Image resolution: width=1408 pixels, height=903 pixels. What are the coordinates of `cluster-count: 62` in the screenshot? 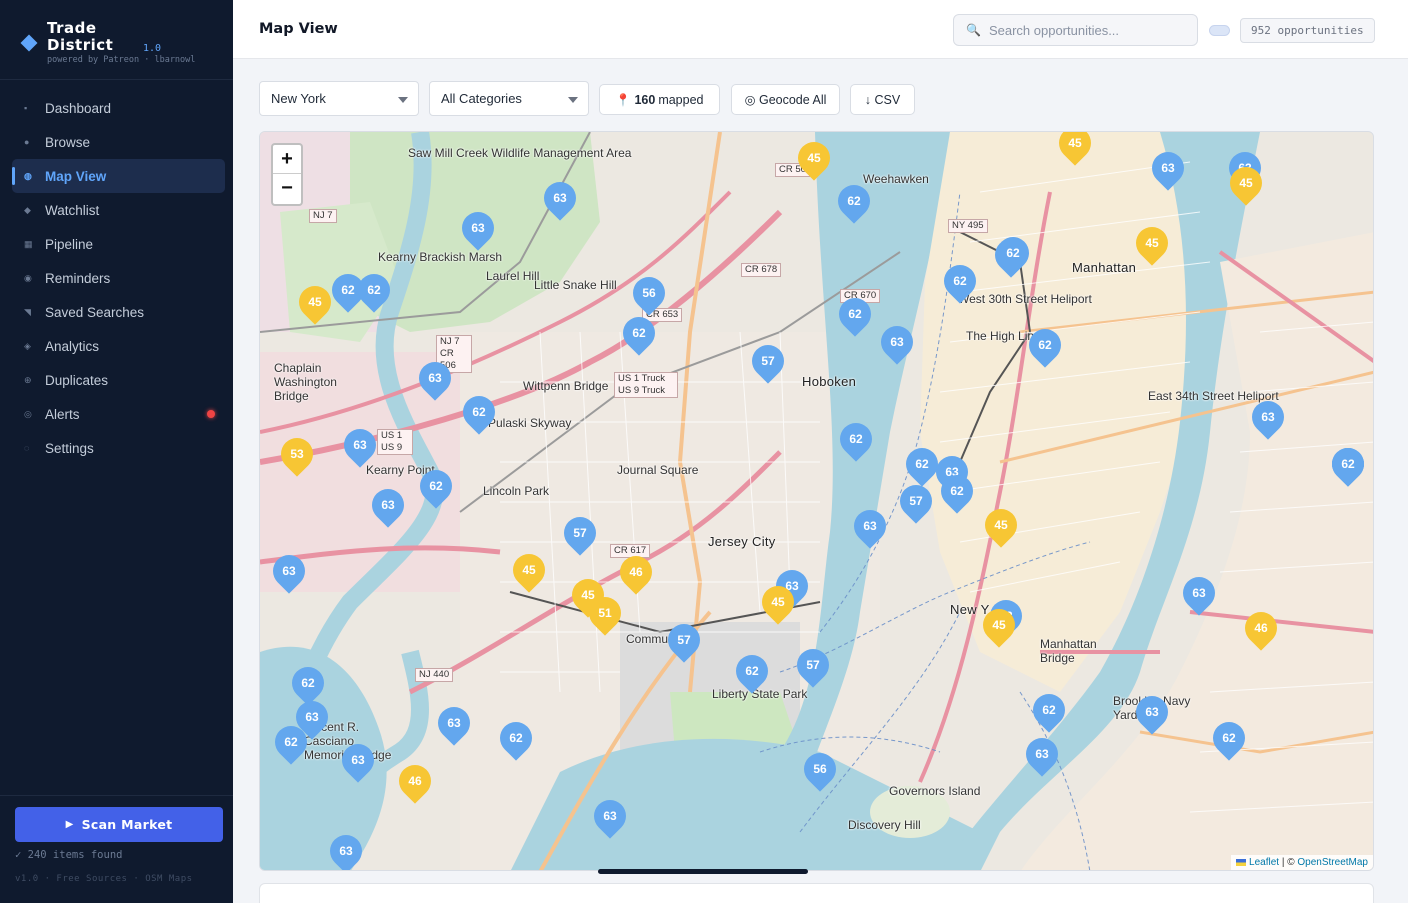 It's located at (639, 333).